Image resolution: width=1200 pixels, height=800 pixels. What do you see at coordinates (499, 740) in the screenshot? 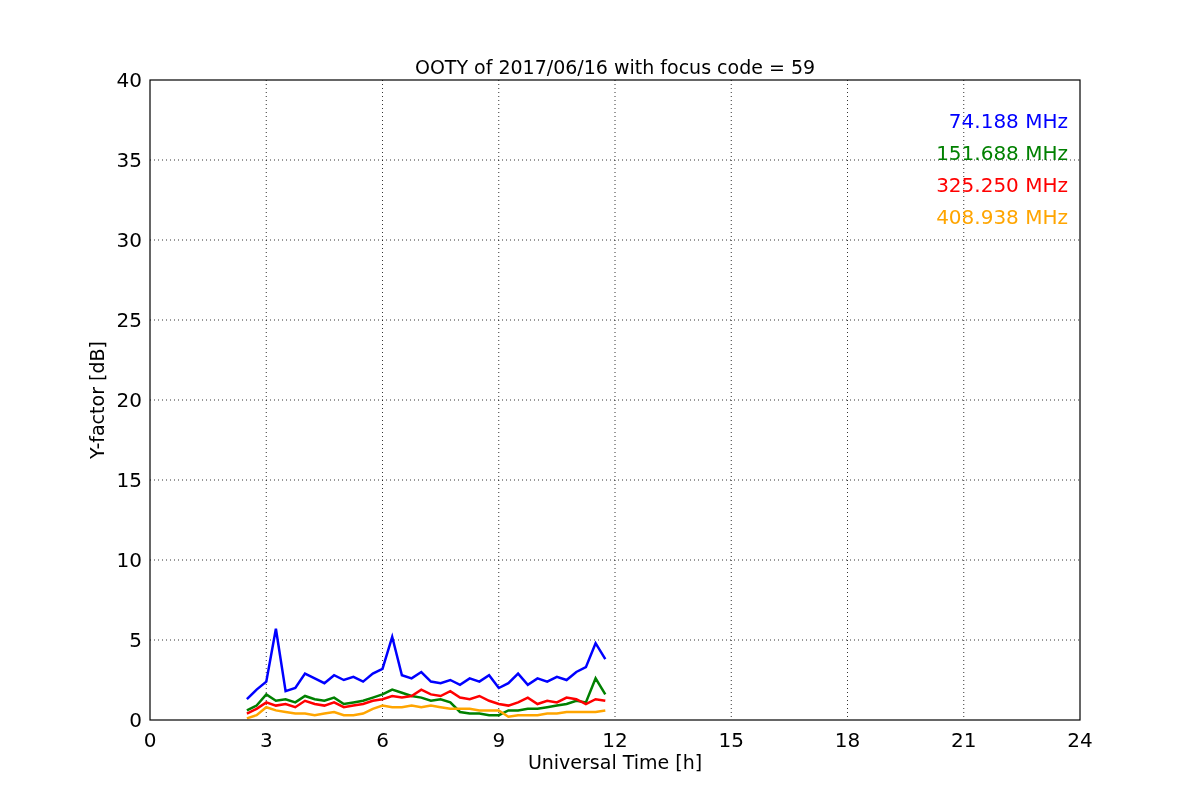
I see `x-tick-label: 9` at bounding box center [499, 740].